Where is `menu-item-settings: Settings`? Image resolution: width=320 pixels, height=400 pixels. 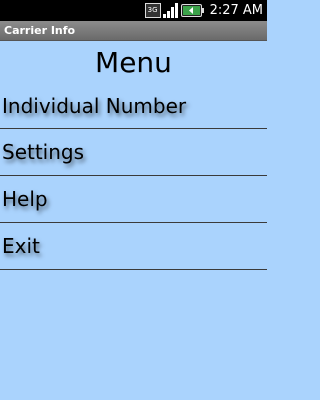 menu-item-settings: Settings is located at coordinates (133, 152).